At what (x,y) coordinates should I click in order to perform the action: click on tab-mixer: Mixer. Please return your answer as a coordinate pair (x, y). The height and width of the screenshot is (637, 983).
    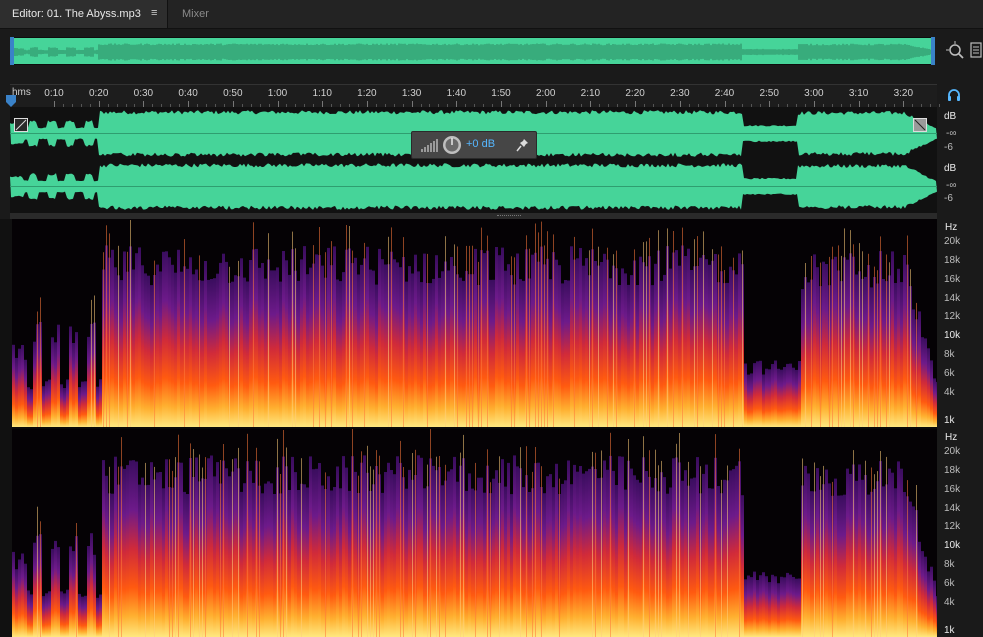
    Looking at the image, I should click on (203, 14).